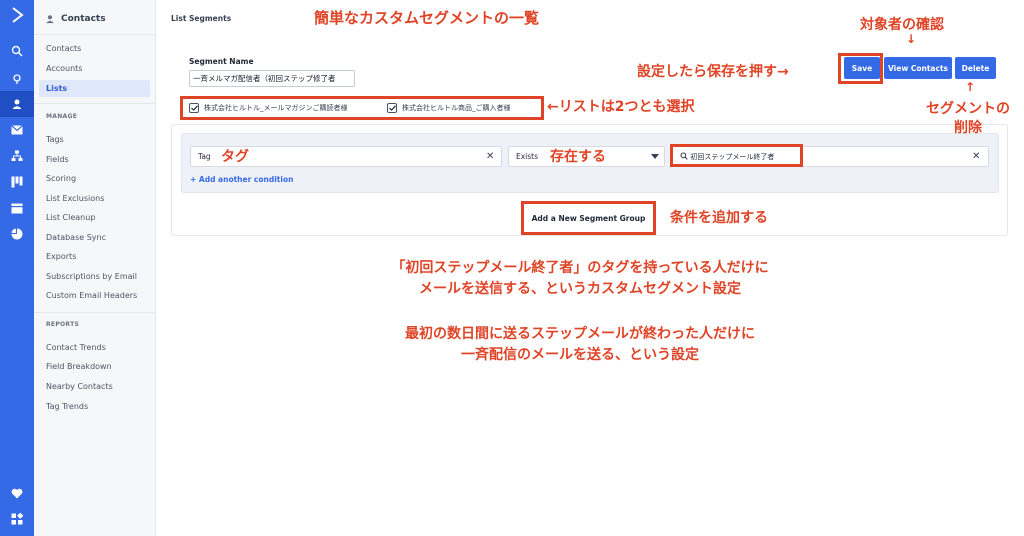 The image size is (1024, 536). I want to click on annotation-down-arrow: ↓, so click(911, 39).